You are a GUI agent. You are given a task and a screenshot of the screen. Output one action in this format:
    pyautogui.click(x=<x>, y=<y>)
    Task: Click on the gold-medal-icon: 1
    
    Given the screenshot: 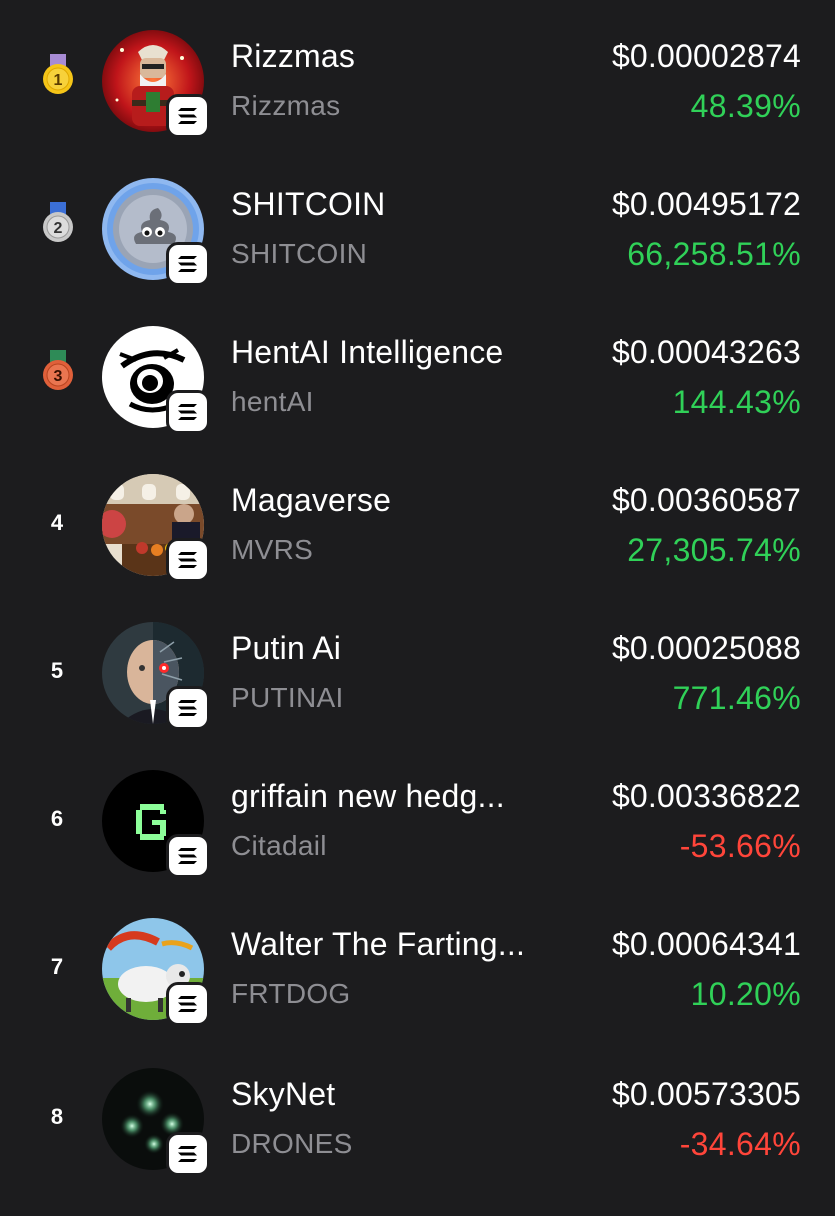 What is the action you would take?
    pyautogui.click(x=58, y=74)
    